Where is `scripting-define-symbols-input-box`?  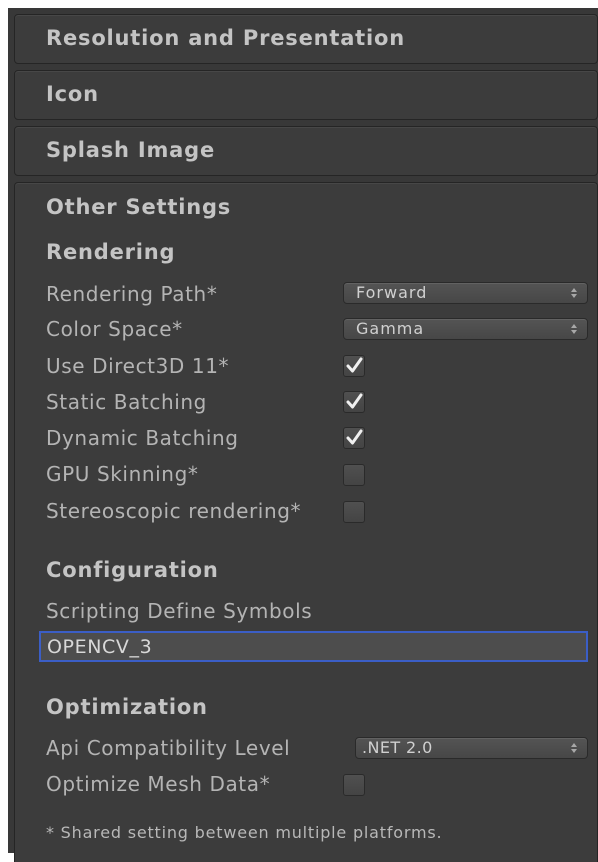 scripting-define-symbols-input-box is located at coordinates (313, 646).